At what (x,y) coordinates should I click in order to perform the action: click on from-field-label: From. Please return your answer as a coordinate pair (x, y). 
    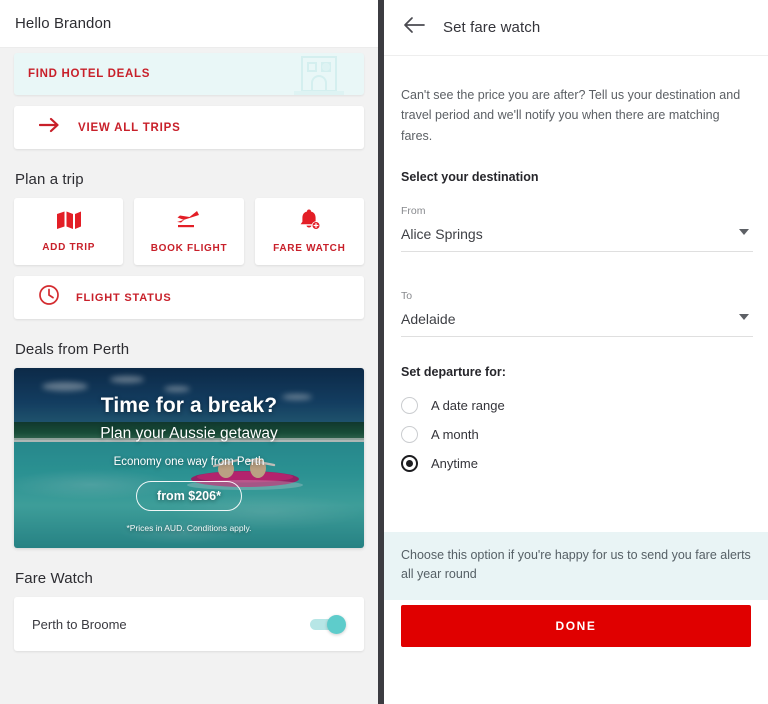
    Looking at the image, I should click on (413, 210).